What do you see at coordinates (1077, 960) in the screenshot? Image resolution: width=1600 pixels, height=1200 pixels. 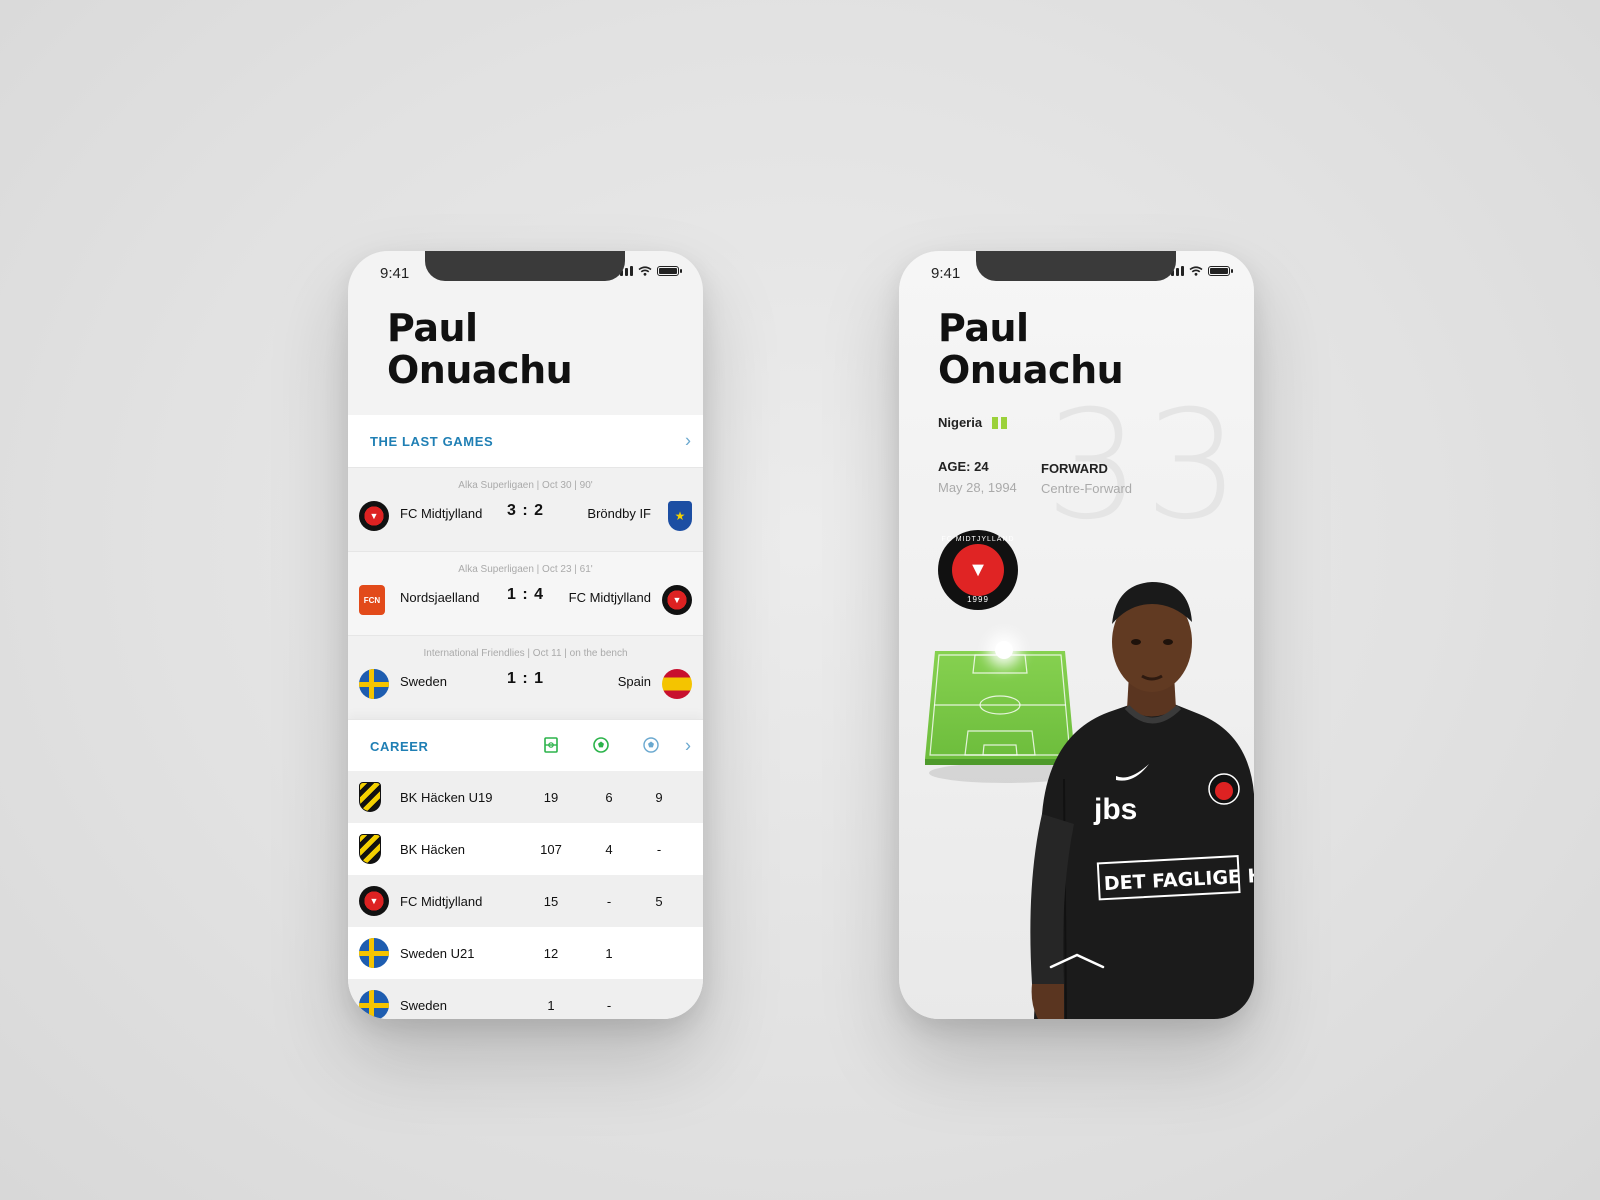 I see `chevron-up-icon` at bounding box center [1077, 960].